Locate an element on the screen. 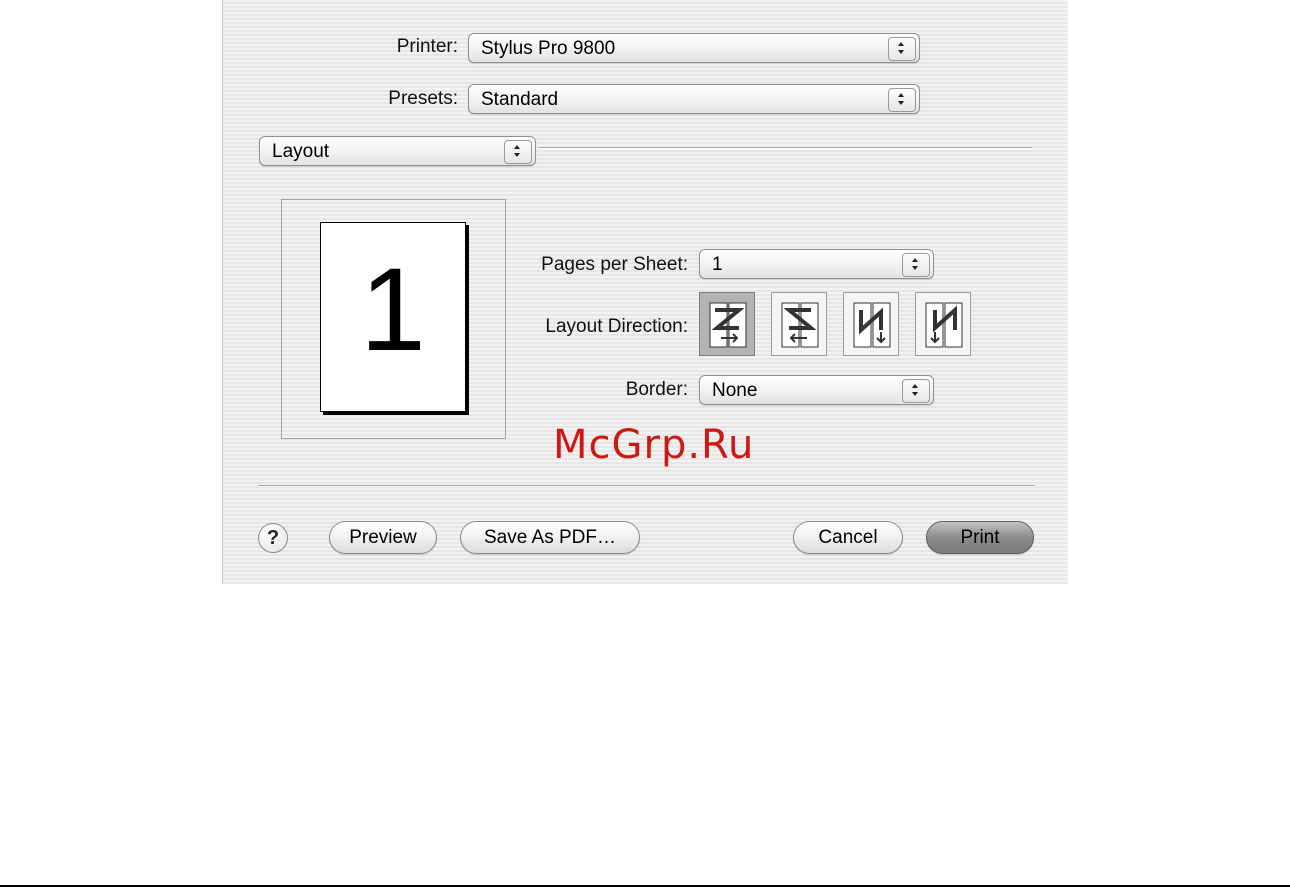 This screenshot has height=887, width=1290. panel-select-value: Layout is located at coordinates (301, 151).